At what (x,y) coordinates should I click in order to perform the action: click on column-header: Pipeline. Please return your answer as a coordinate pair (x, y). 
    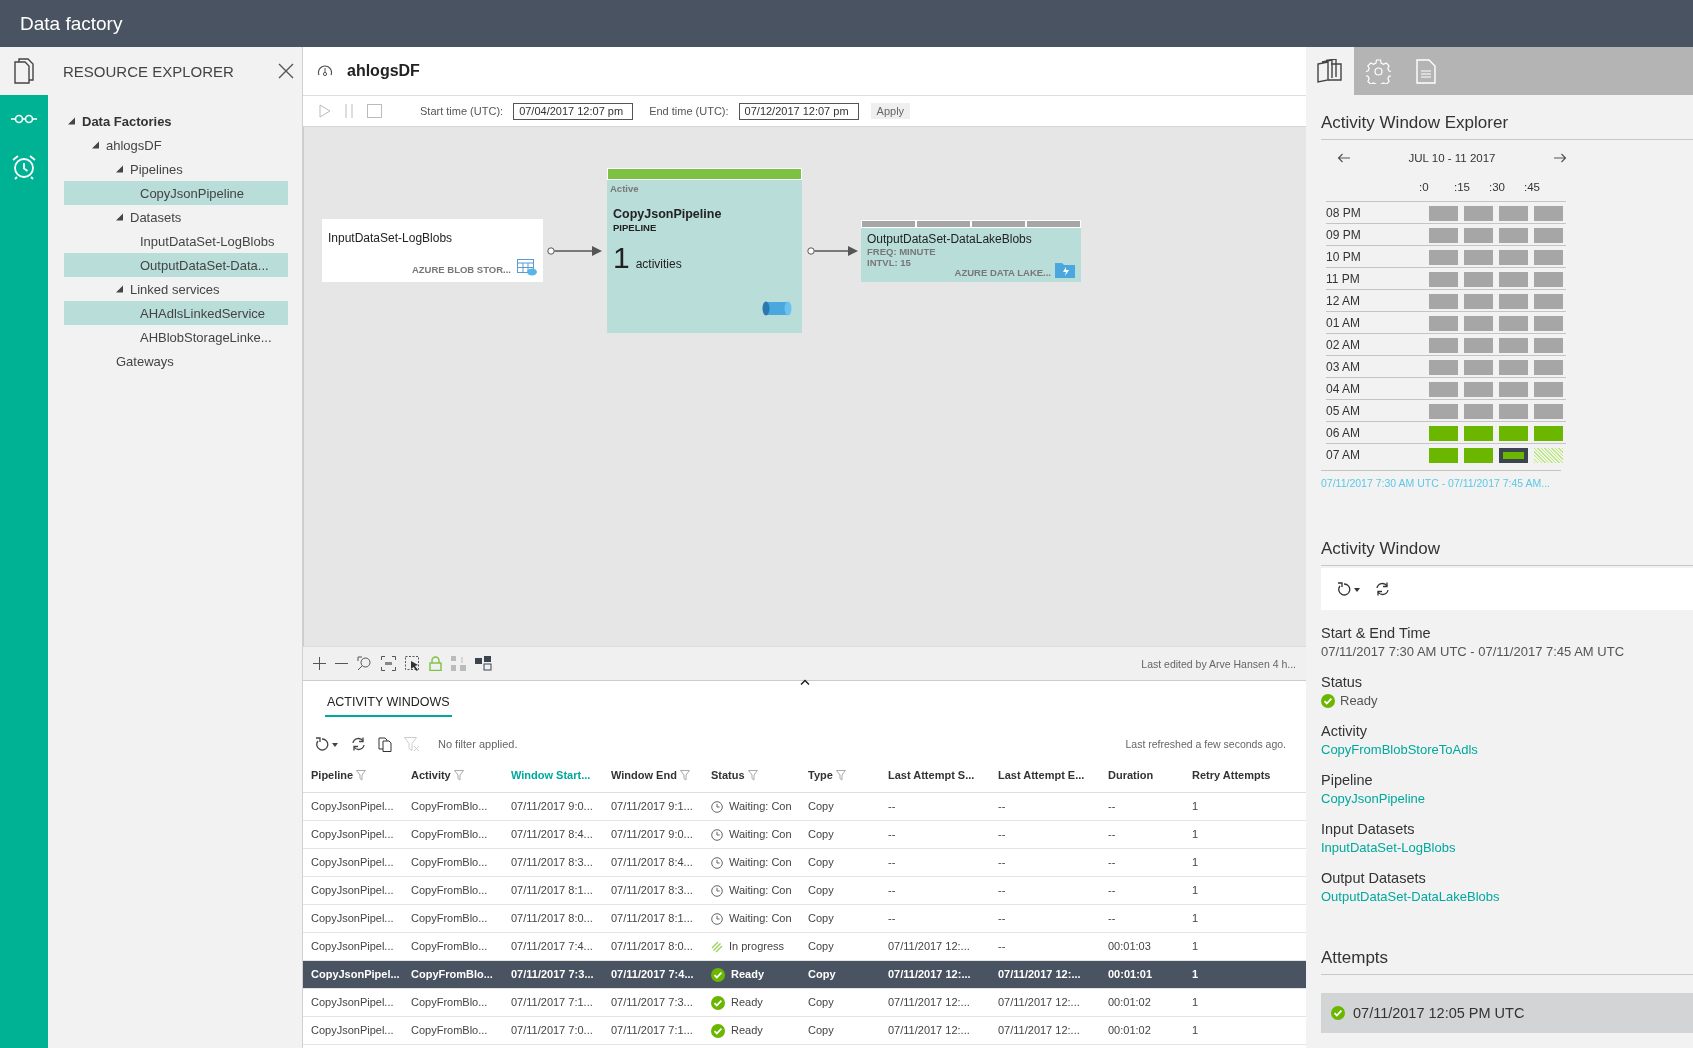
    Looking at the image, I should click on (353, 776).